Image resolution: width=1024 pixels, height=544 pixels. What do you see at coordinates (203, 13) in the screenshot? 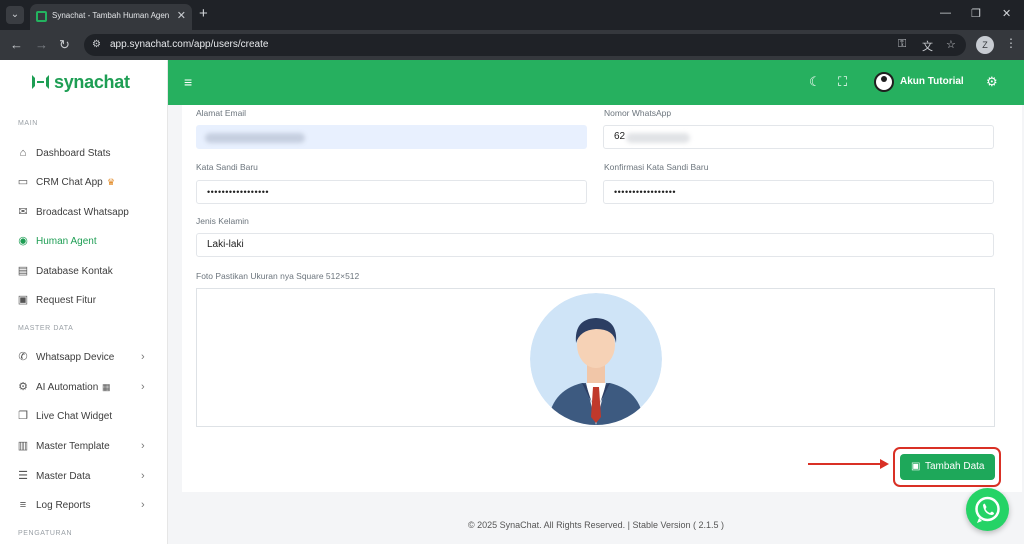
I see `new-tab-button: +` at bounding box center [203, 13].